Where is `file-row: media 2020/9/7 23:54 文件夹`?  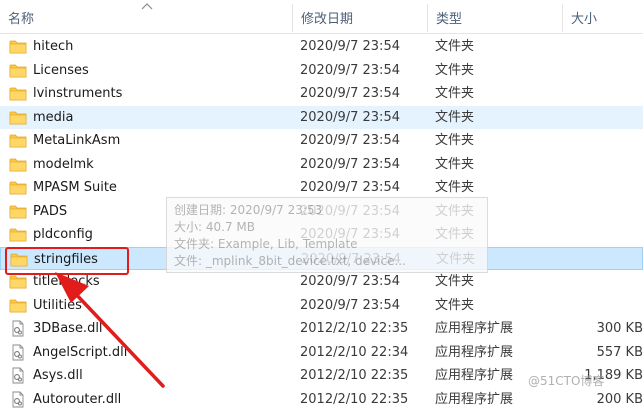
file-row: media 2020/9/7 23:54 文件夹 is located at coordinates (321, 117).